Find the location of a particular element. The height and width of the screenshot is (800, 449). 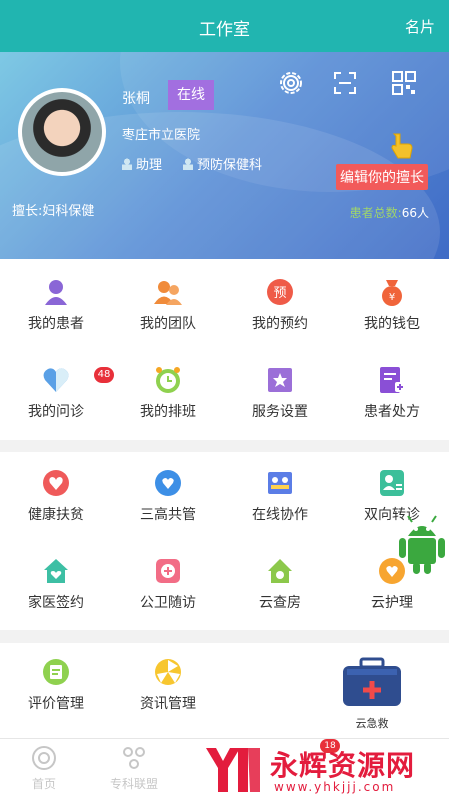

team-icon is located at coordinates (168, 293).